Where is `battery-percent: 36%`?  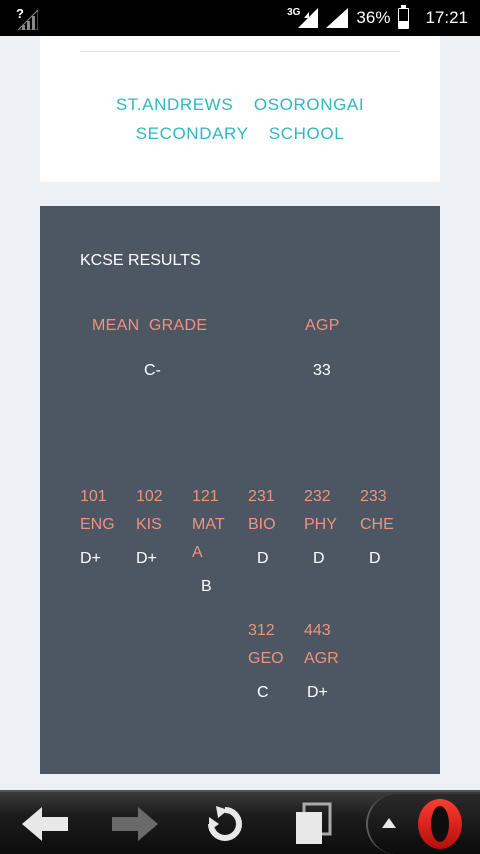 battery-percent: 36% is located at coordinates (373, 17).